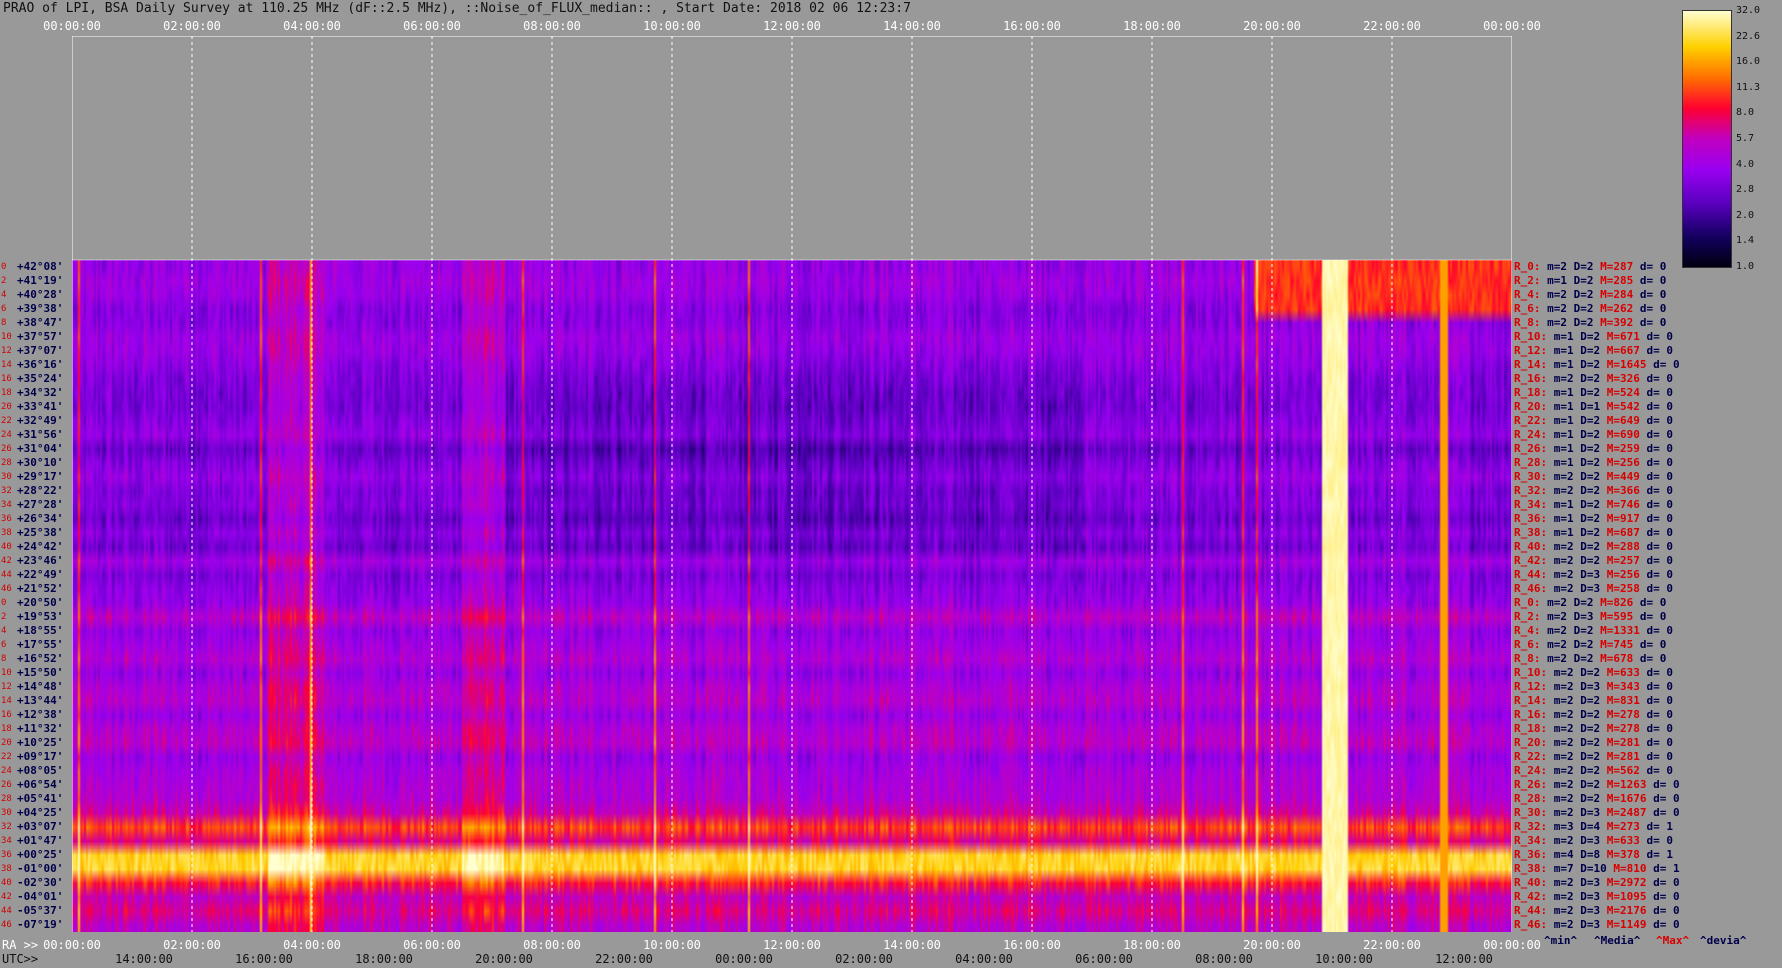 Image resolution: width=1782 pixels, height=968 pixels. I want to click on row-stat: R_18: m=1 D=2 M=524 d= 0, so click(1593, 393).